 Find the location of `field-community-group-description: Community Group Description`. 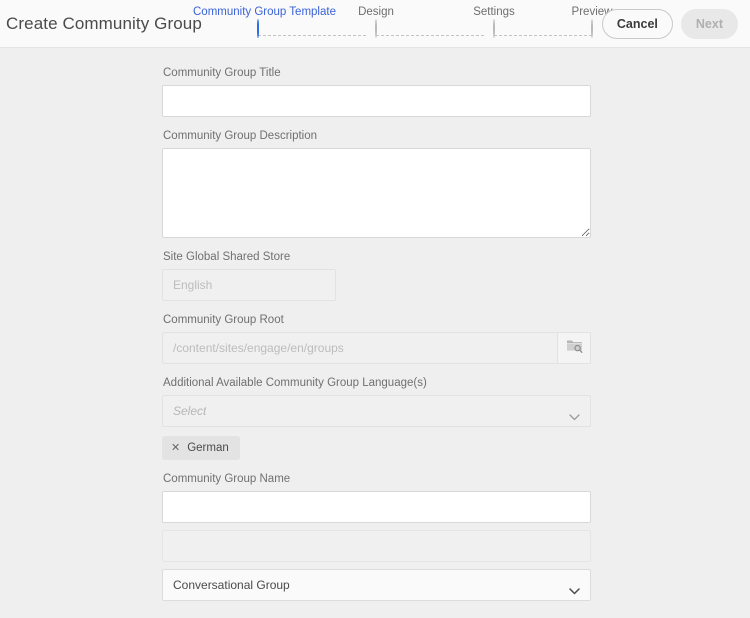

field-community-group-description: Community Group Description is located at coordinates (376, 183).